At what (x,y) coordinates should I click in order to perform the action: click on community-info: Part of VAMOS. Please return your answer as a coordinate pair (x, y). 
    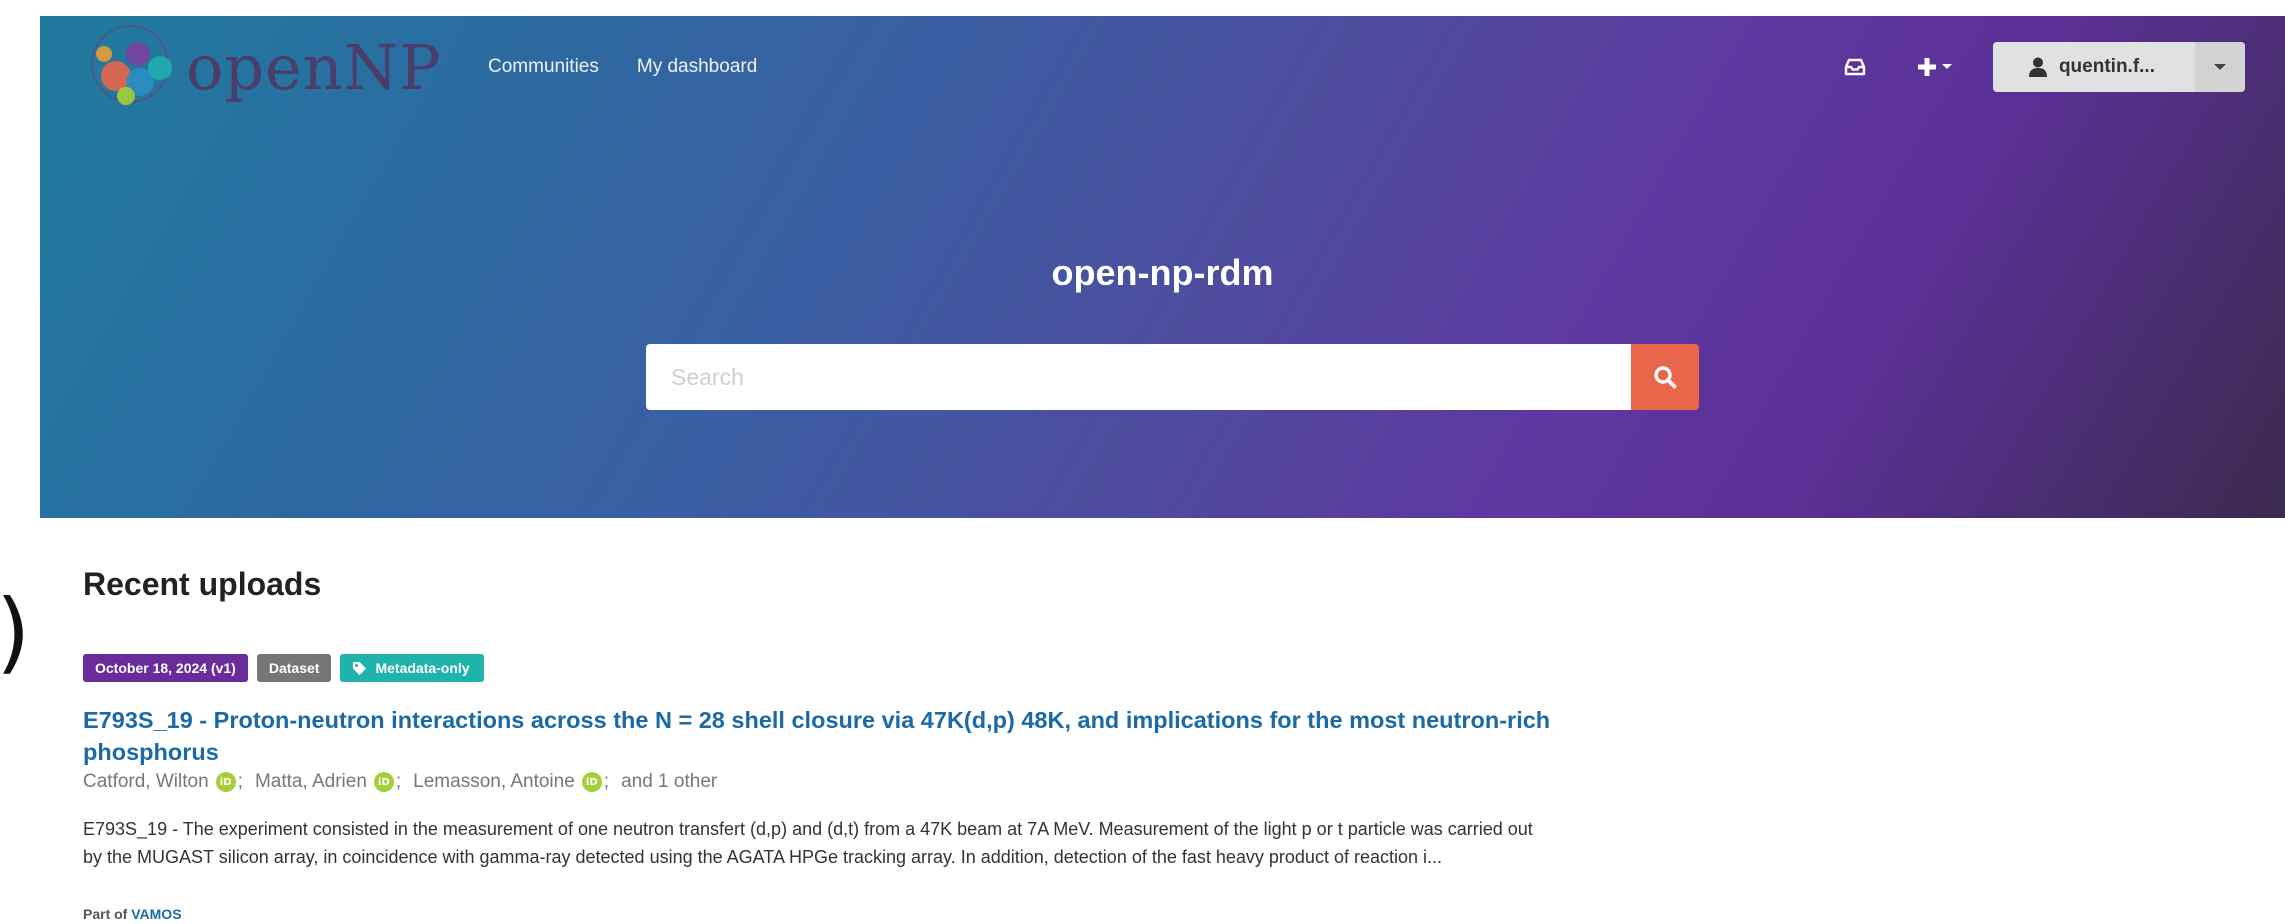
    Looking at the image, I should click on (132, 914).